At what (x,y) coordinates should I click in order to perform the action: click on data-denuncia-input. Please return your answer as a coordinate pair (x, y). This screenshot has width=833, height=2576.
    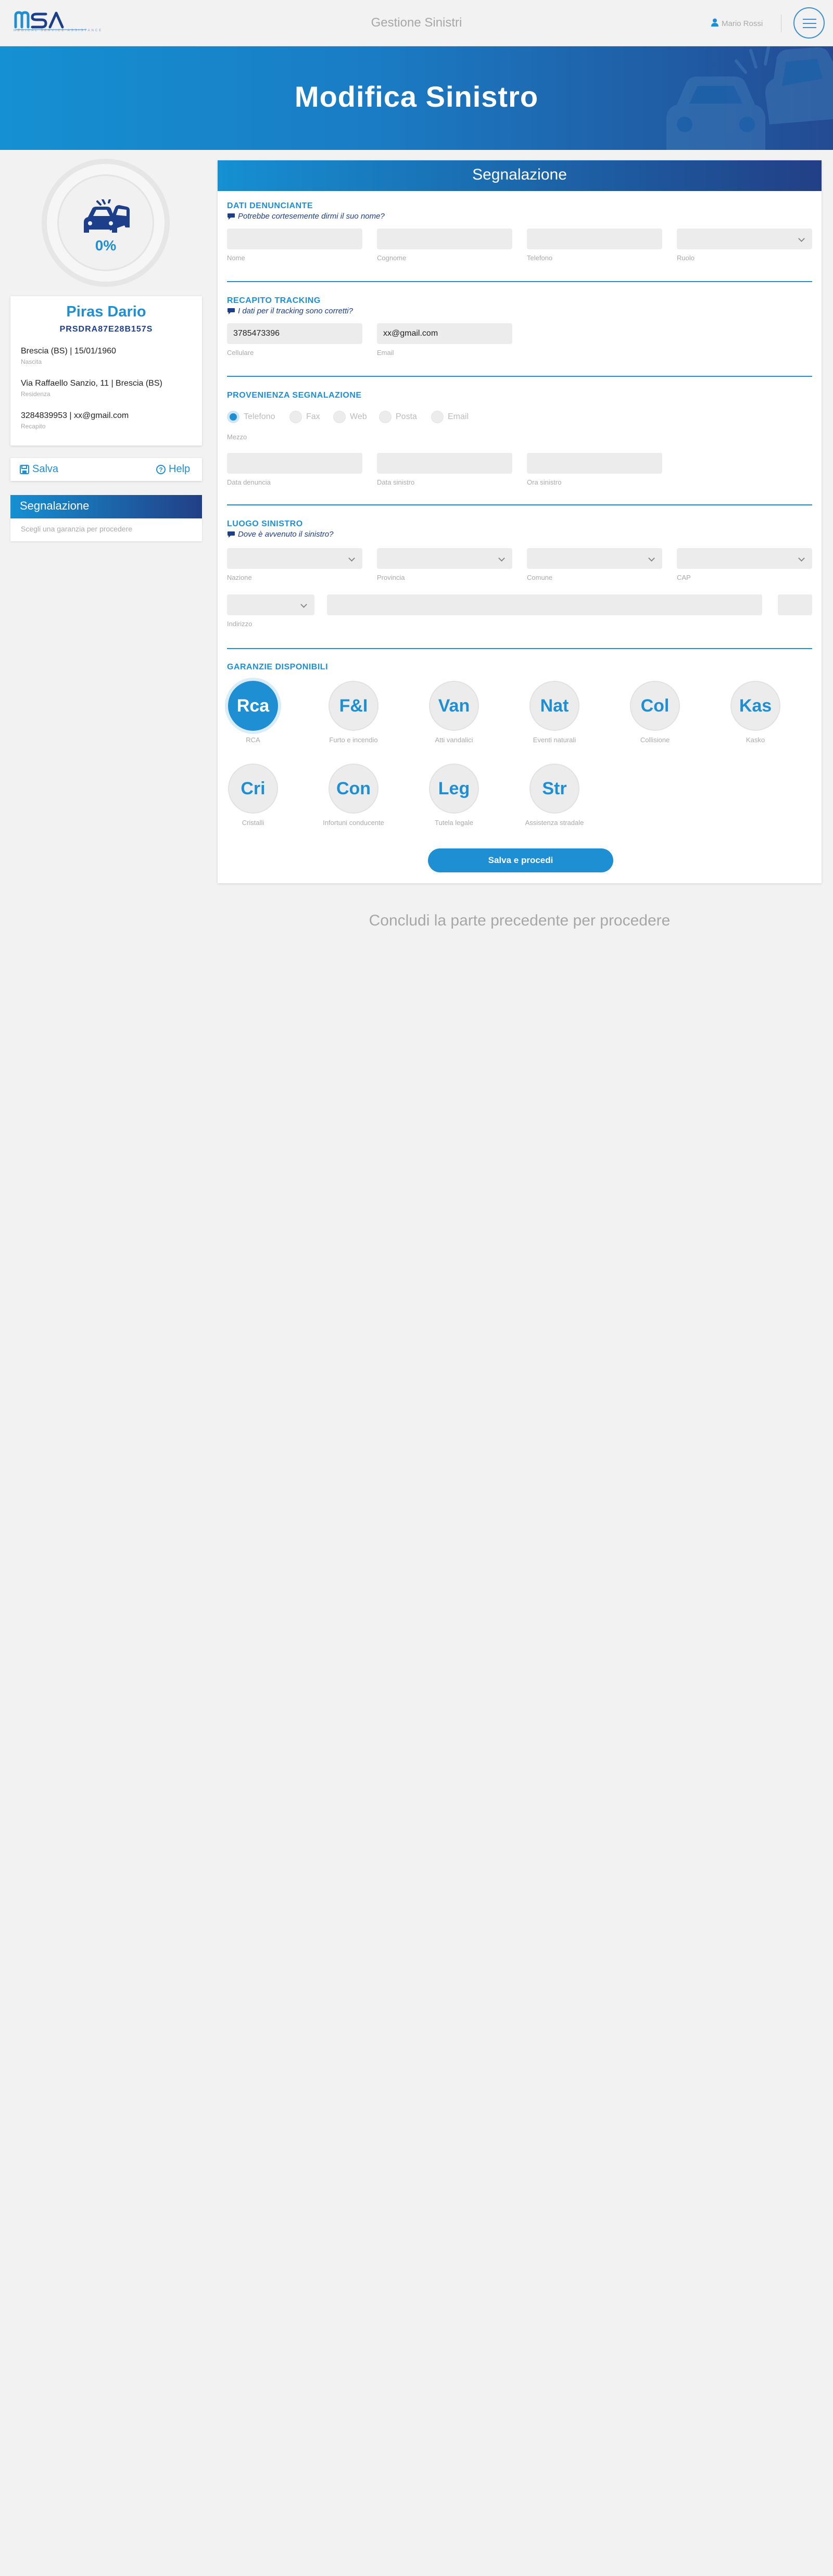
    Looking at the image, I should click on (294, 463).